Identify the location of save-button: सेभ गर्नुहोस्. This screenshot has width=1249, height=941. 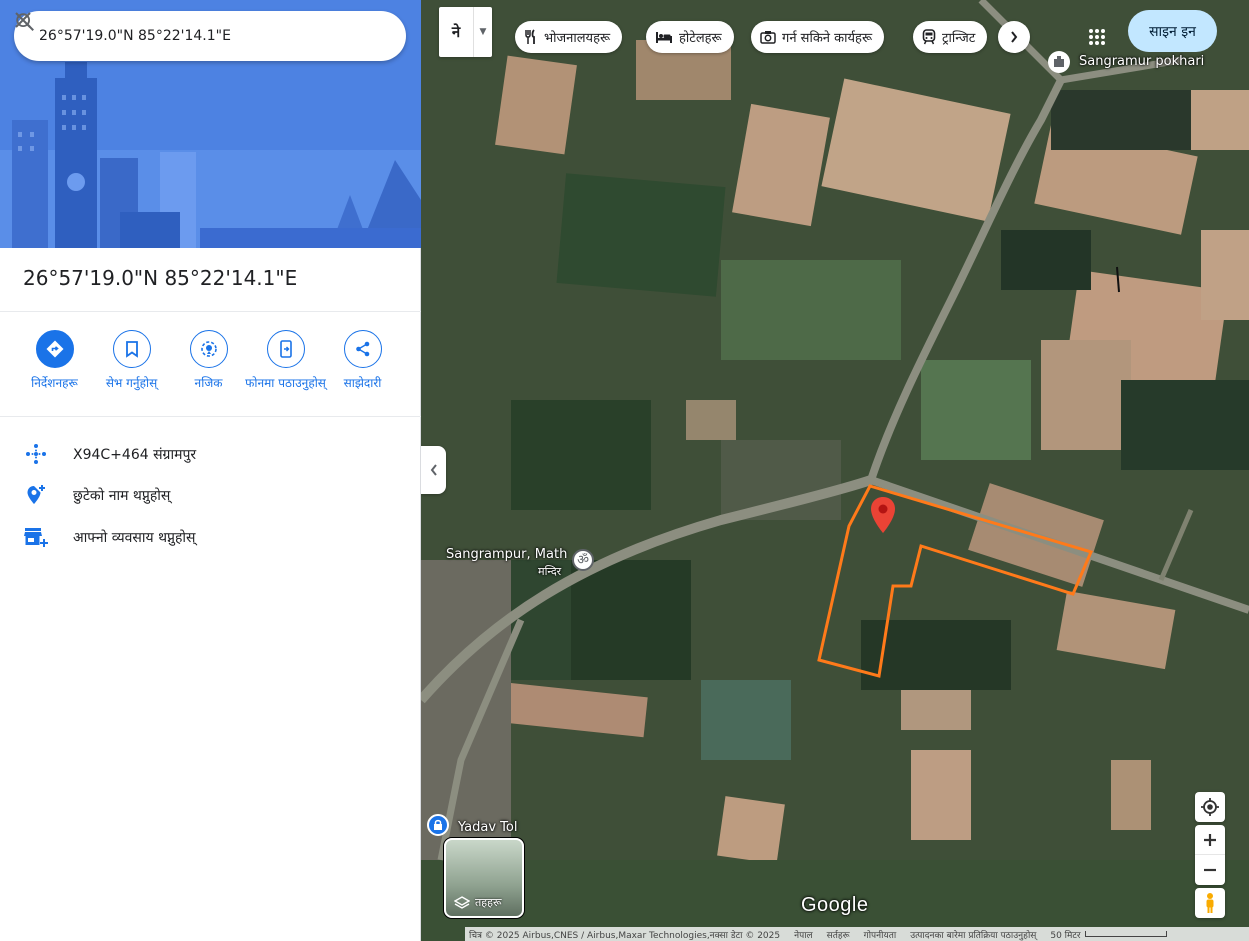
(131, 361).